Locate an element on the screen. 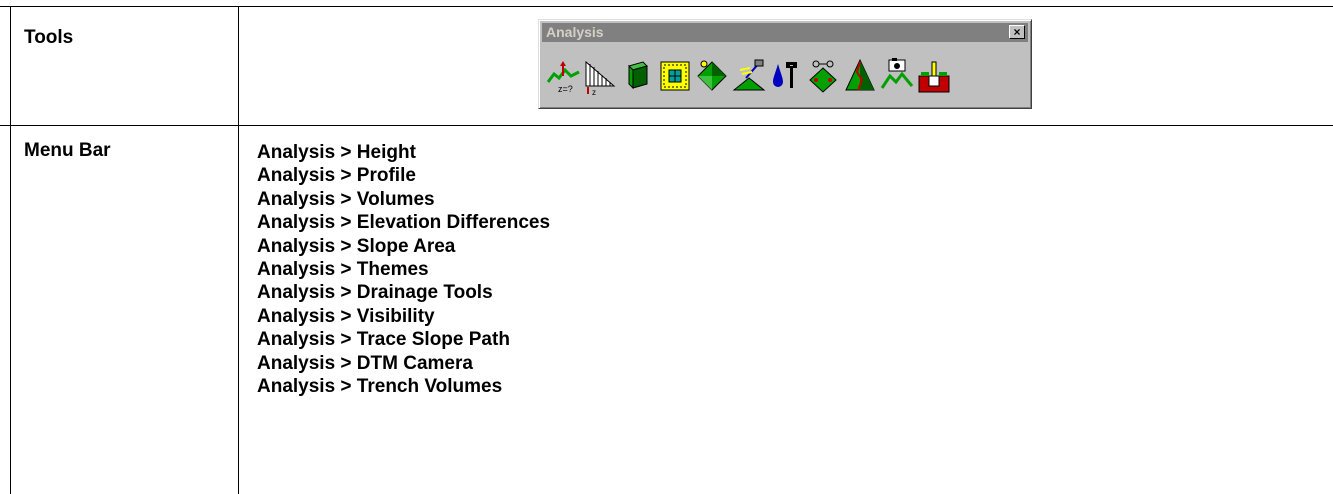  menu-item-themes: Analysis > Themes is located at coordinates (343, 270).